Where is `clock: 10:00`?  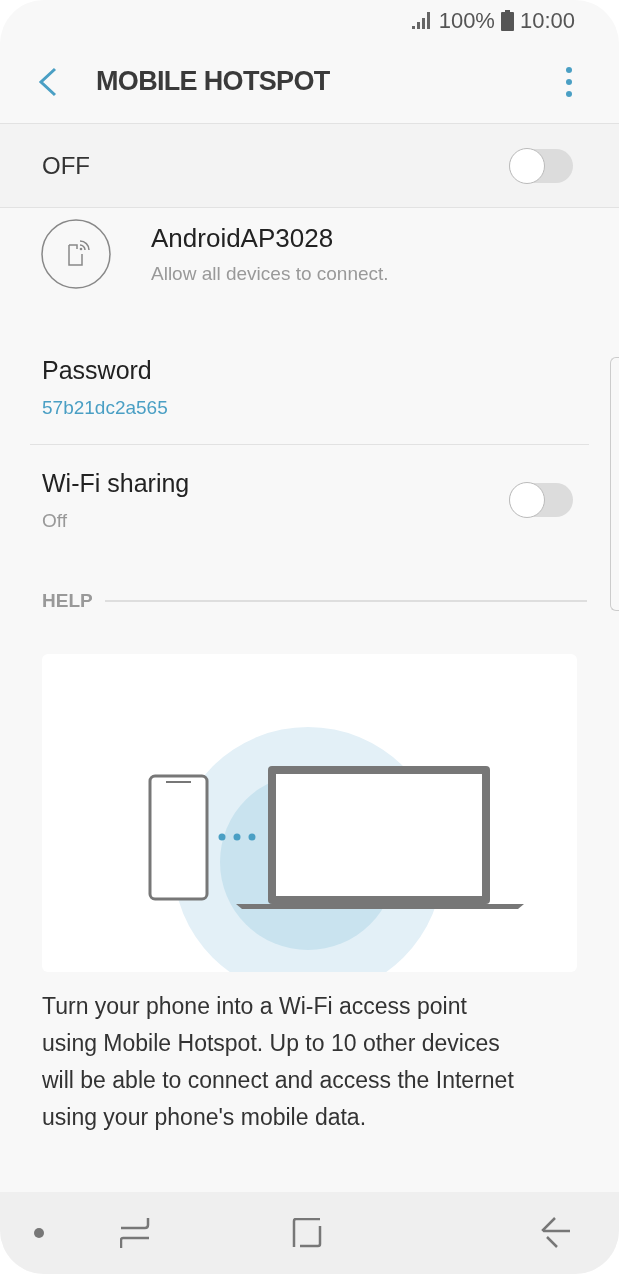
clock: 10:00 is located at coordinates (547, 20).